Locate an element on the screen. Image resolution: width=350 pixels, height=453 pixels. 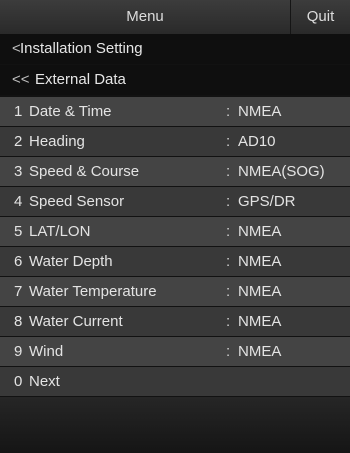
item-label: LAT/LON is located at coordinates (60, 231).